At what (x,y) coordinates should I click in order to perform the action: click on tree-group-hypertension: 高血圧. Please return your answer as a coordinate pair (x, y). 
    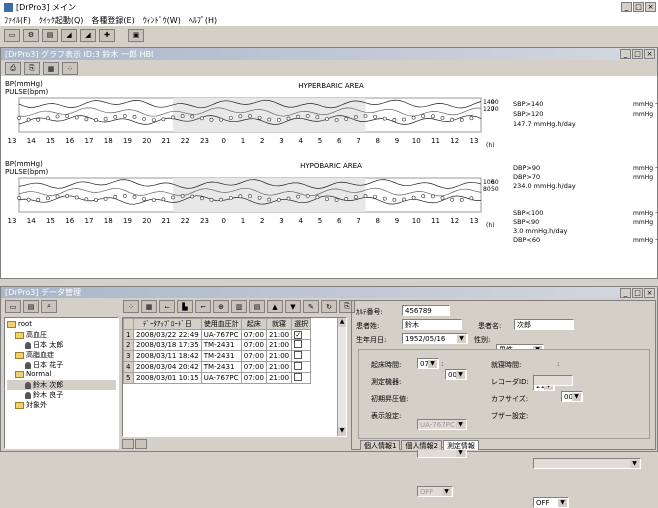
    Looking at the image, I should click on (61, 335).